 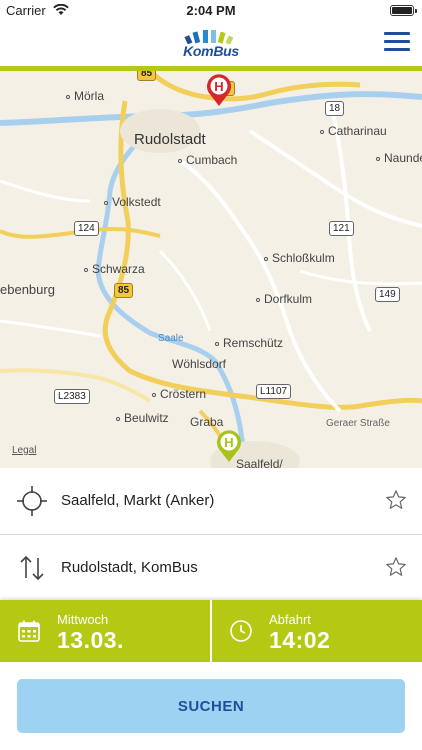 What do you see at coordinates (211, 706) in the screenshot?
I see `search-button: SUCHEN` at bounding box center [211, 706].